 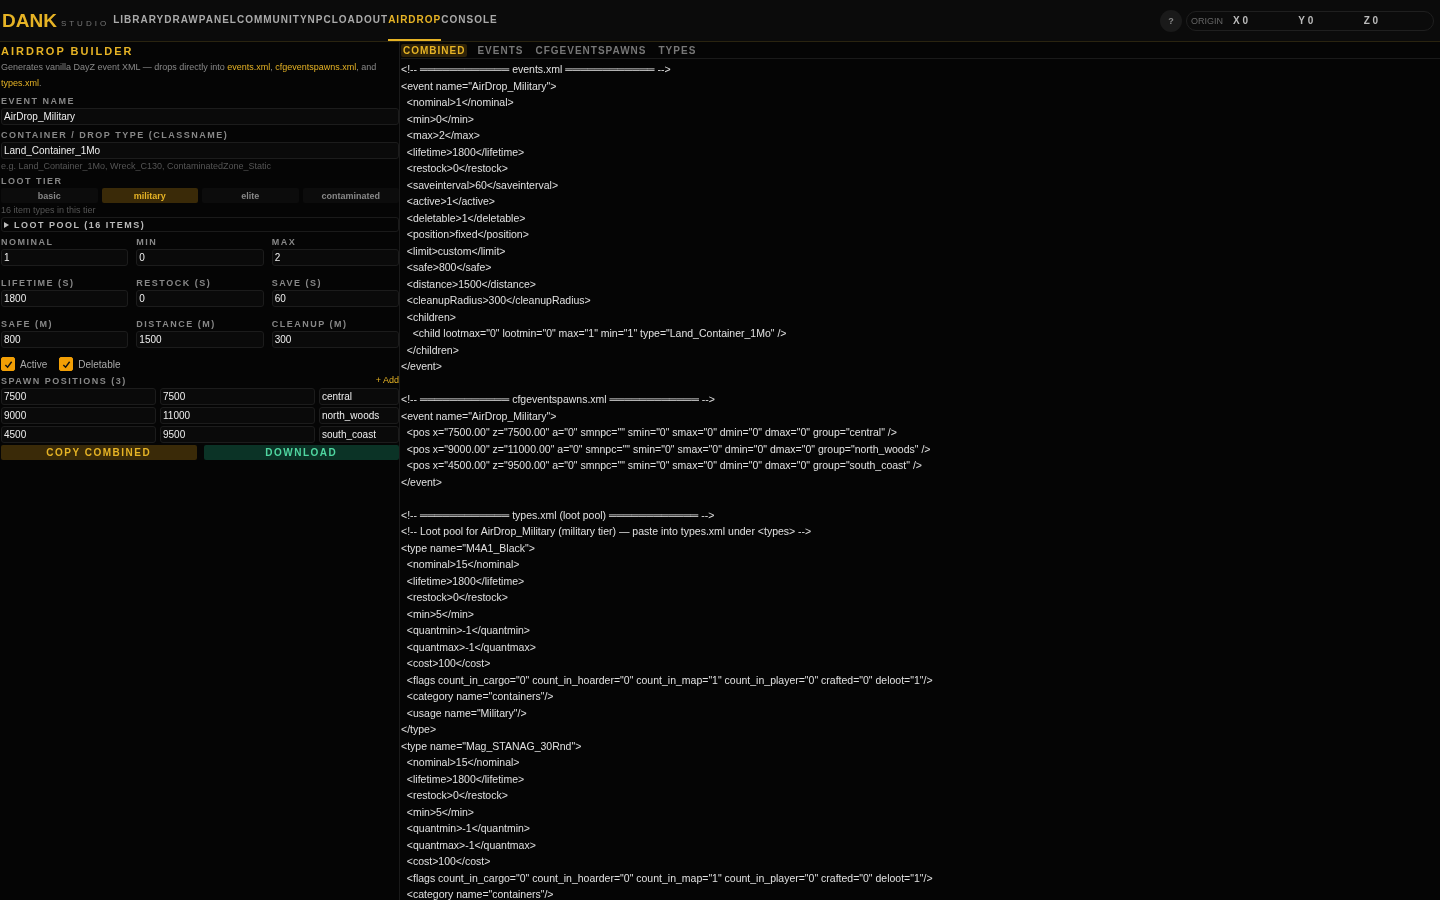 I want to click on checkbox-label: Active, so click(x=34, y=364).